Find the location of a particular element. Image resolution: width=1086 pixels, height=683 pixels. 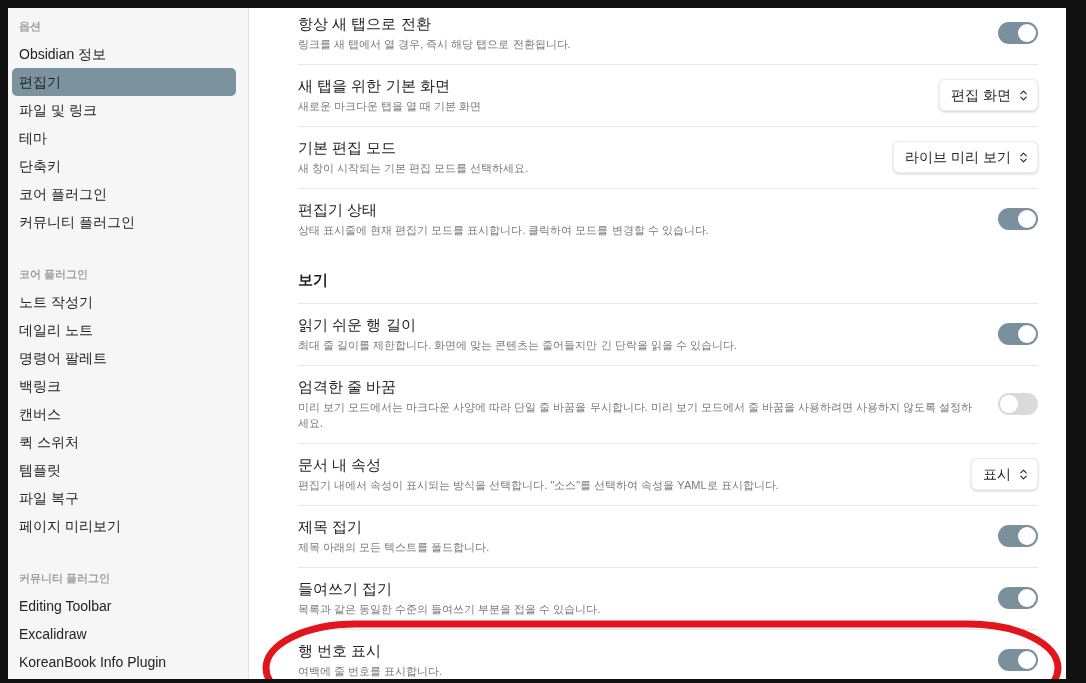

dropdown-select: 라이브 미리 보기 is located at coordinates (965, 157).